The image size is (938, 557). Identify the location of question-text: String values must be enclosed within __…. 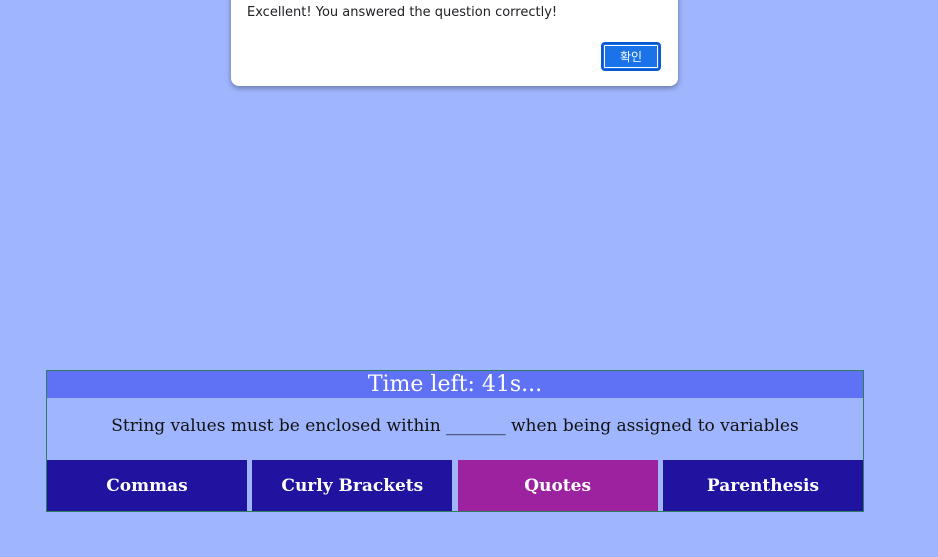
(455, 426).